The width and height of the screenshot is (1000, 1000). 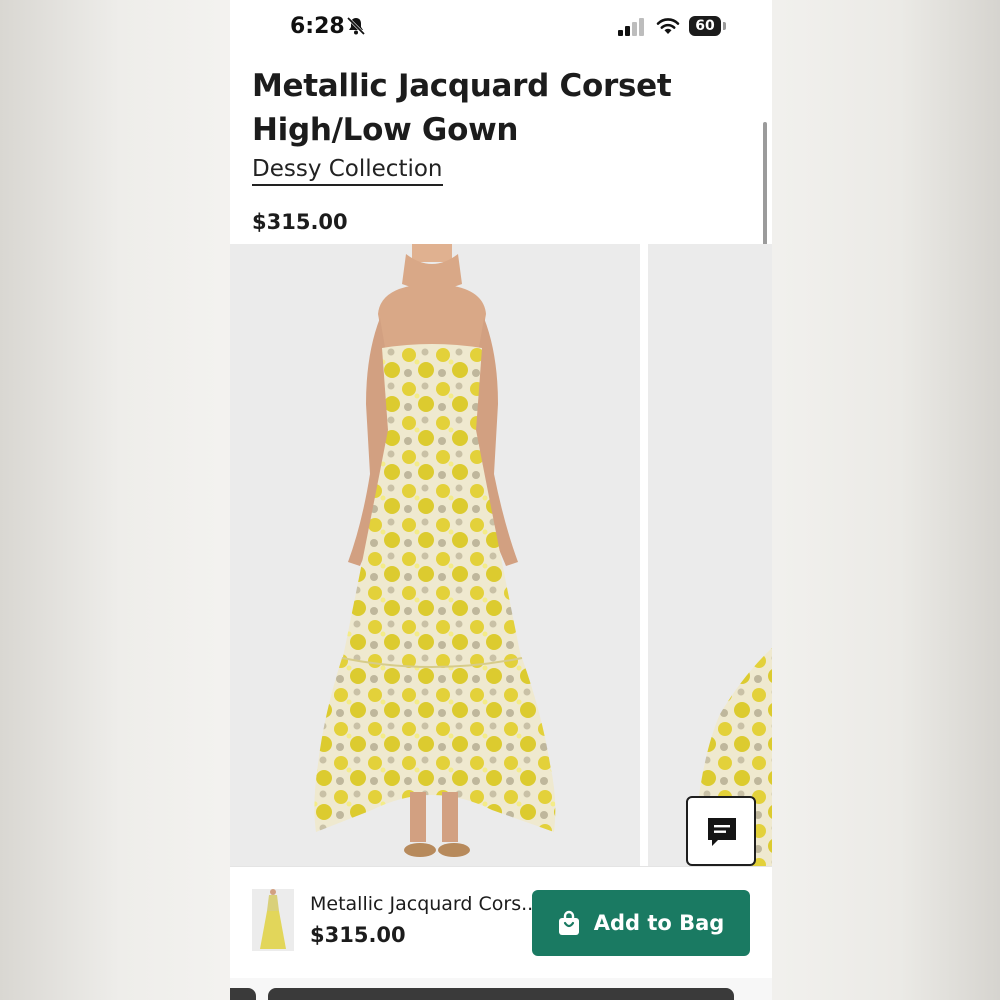 I want to click on signal-icon, so click(x=631, y=27).